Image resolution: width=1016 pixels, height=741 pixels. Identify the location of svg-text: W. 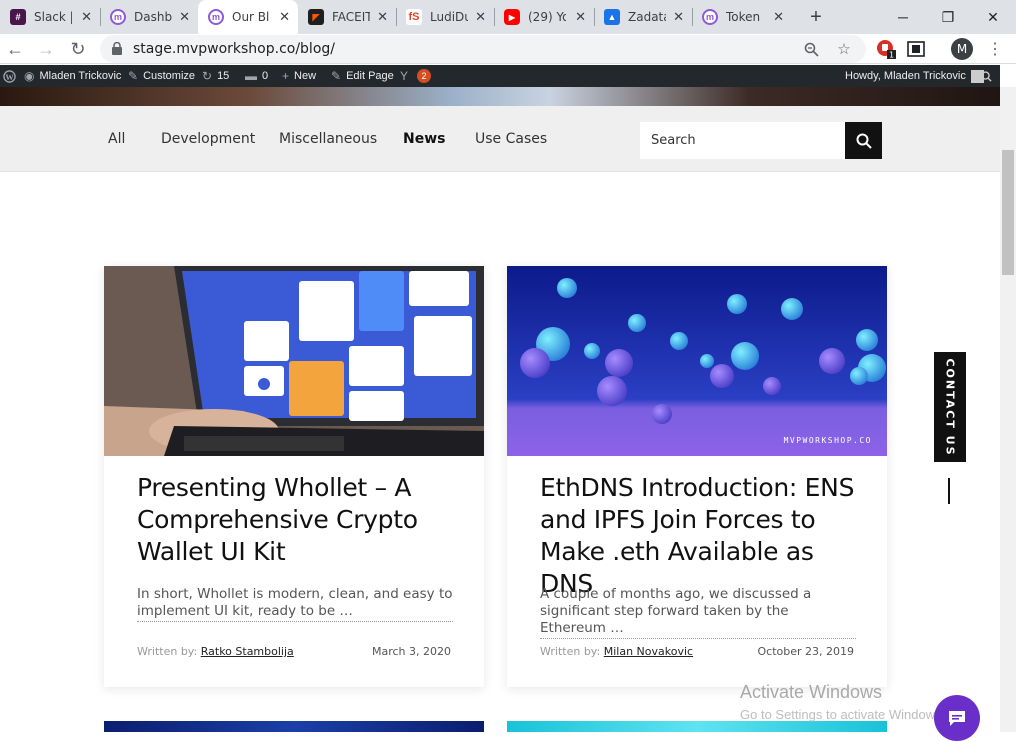
(9, 76).